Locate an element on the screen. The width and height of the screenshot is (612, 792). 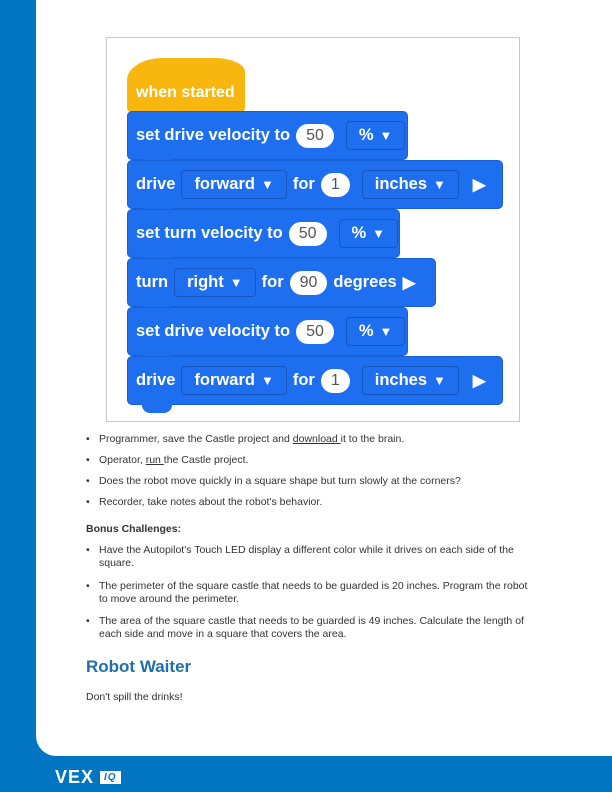
section-title: Robot Waiter is located at coordinates (139, 666).